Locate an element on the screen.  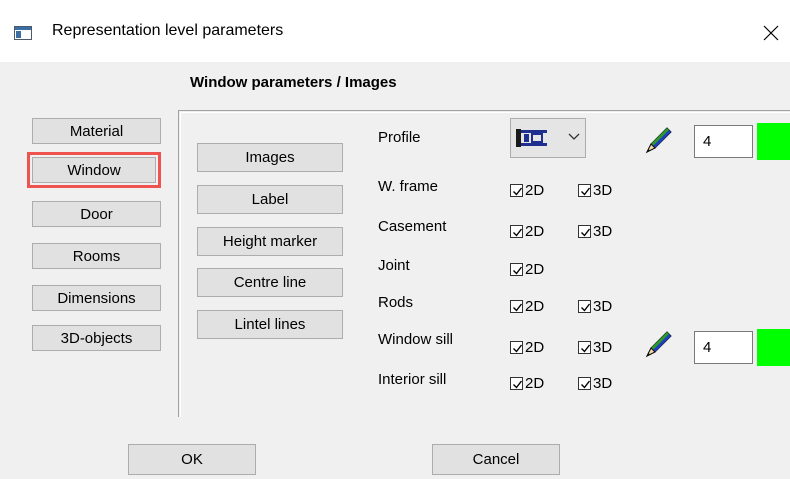
interior-sill-2d-checkbox: 2D is located at coordinates (527, 383).